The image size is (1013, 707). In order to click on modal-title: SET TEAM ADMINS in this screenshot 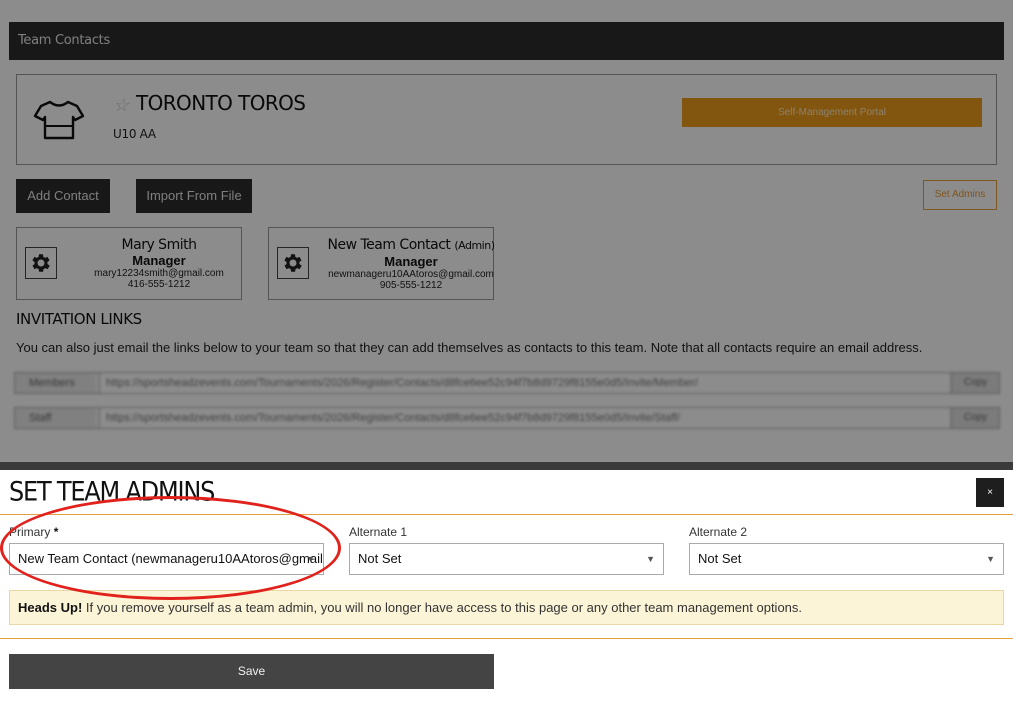, I will do `click(112, 492)`.